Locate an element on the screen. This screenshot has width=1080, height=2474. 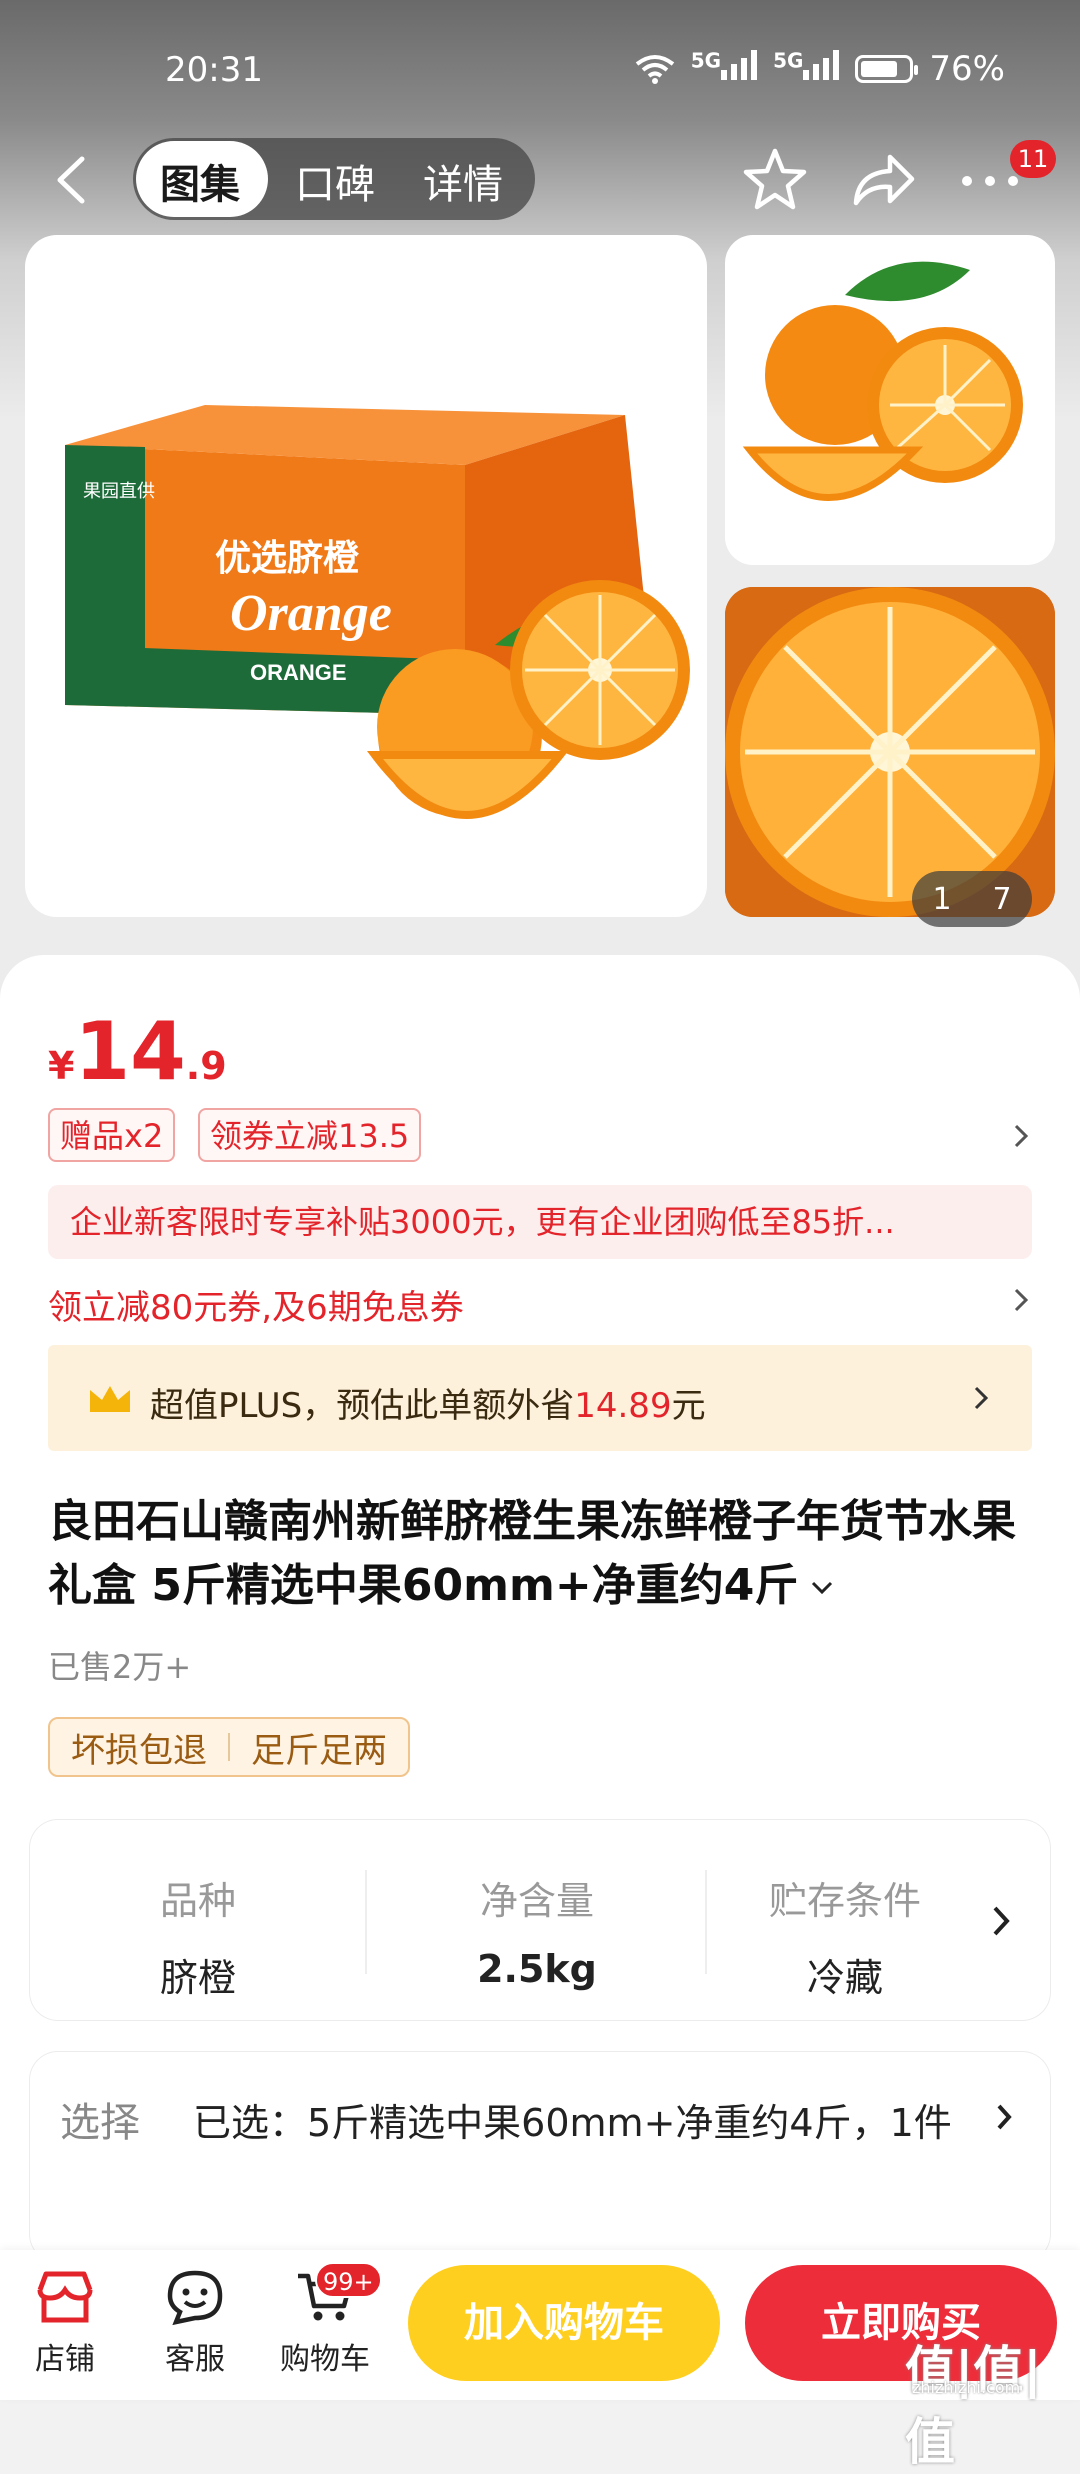
selection-chevron-right-icon is located at coordinates (1004, 2117).